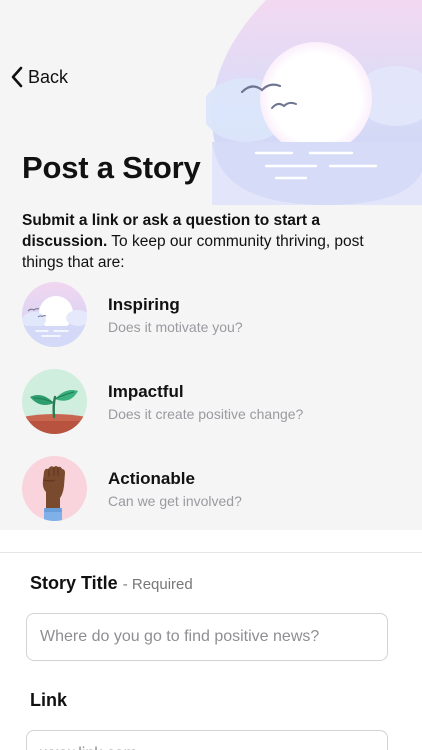  Describe the element at coordinates (175, 500) in the screenshot. I see `criteria-description: Can we get involved?` at that location.